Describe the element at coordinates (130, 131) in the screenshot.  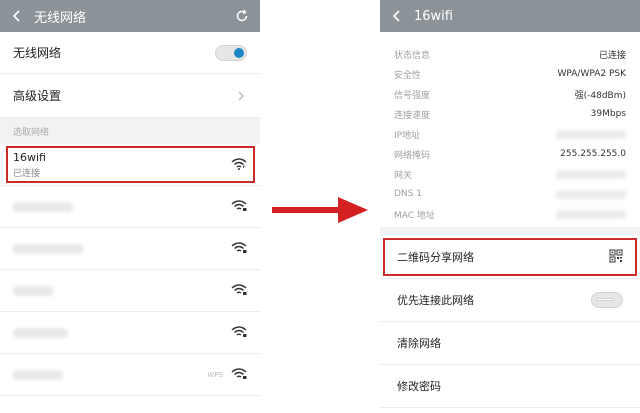
I see `section-header: 选取网络` at that location.